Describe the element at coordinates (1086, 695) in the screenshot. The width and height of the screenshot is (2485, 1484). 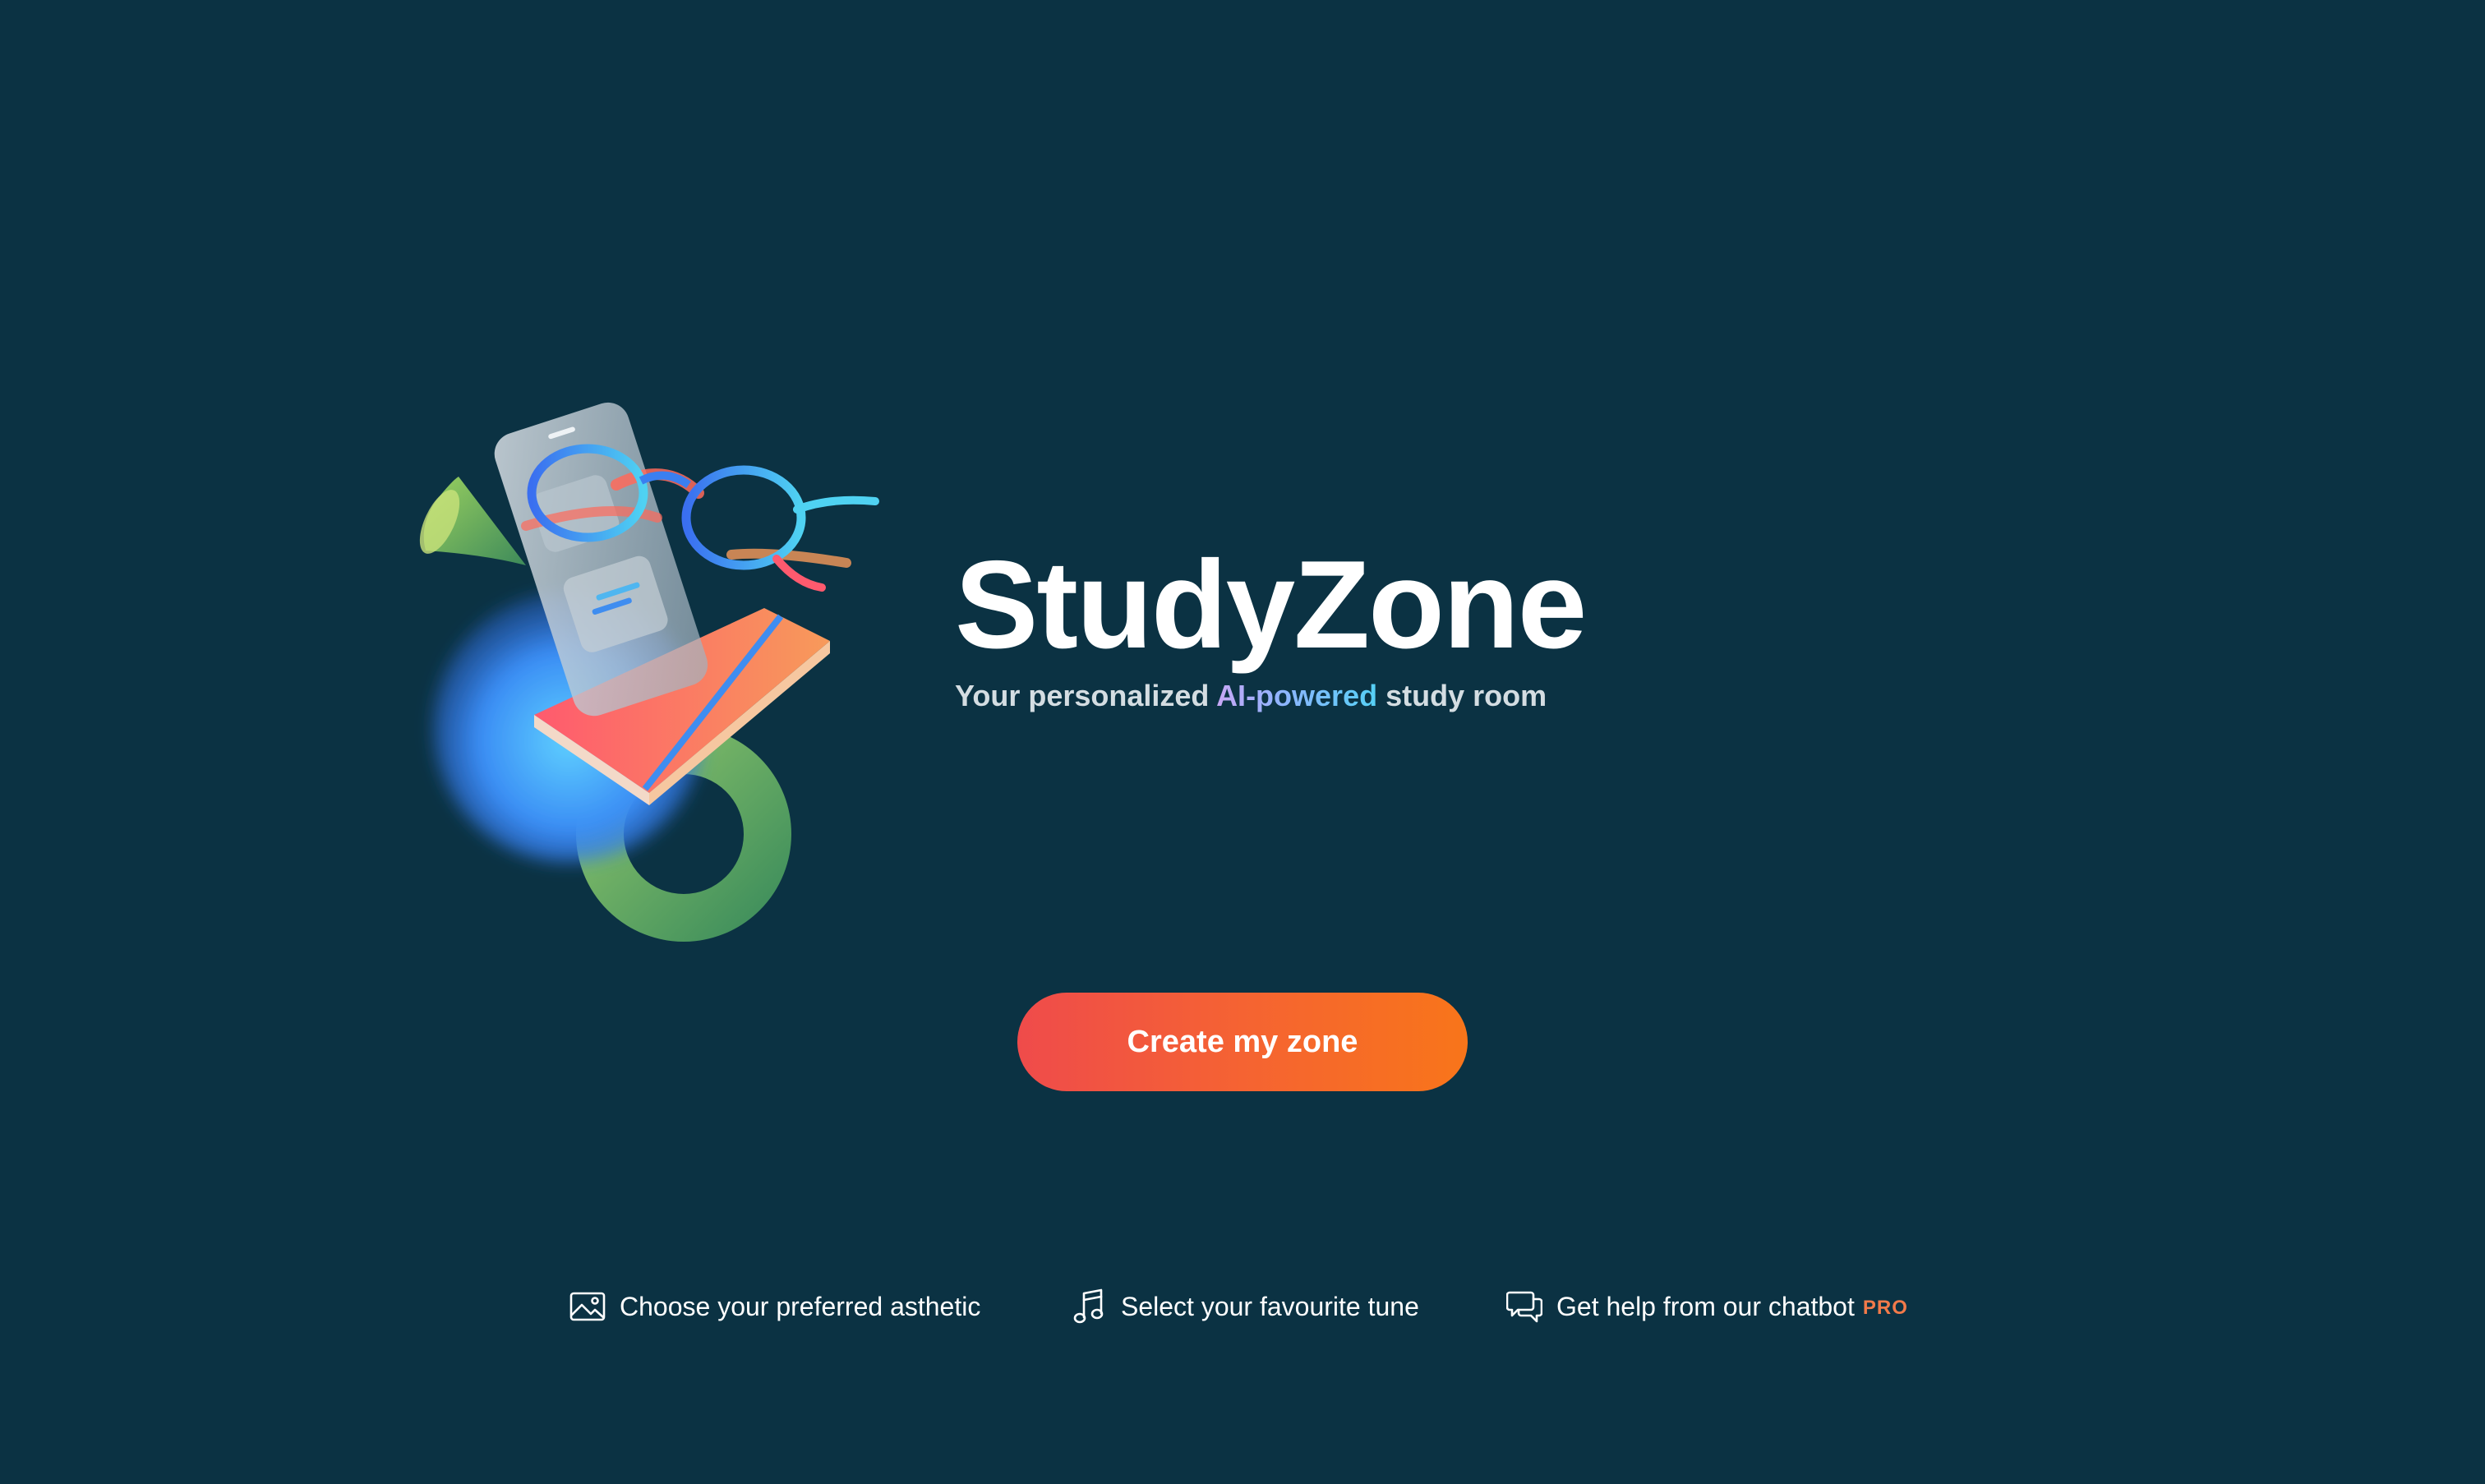
I see `tagline-start: Your personalized` at that location.